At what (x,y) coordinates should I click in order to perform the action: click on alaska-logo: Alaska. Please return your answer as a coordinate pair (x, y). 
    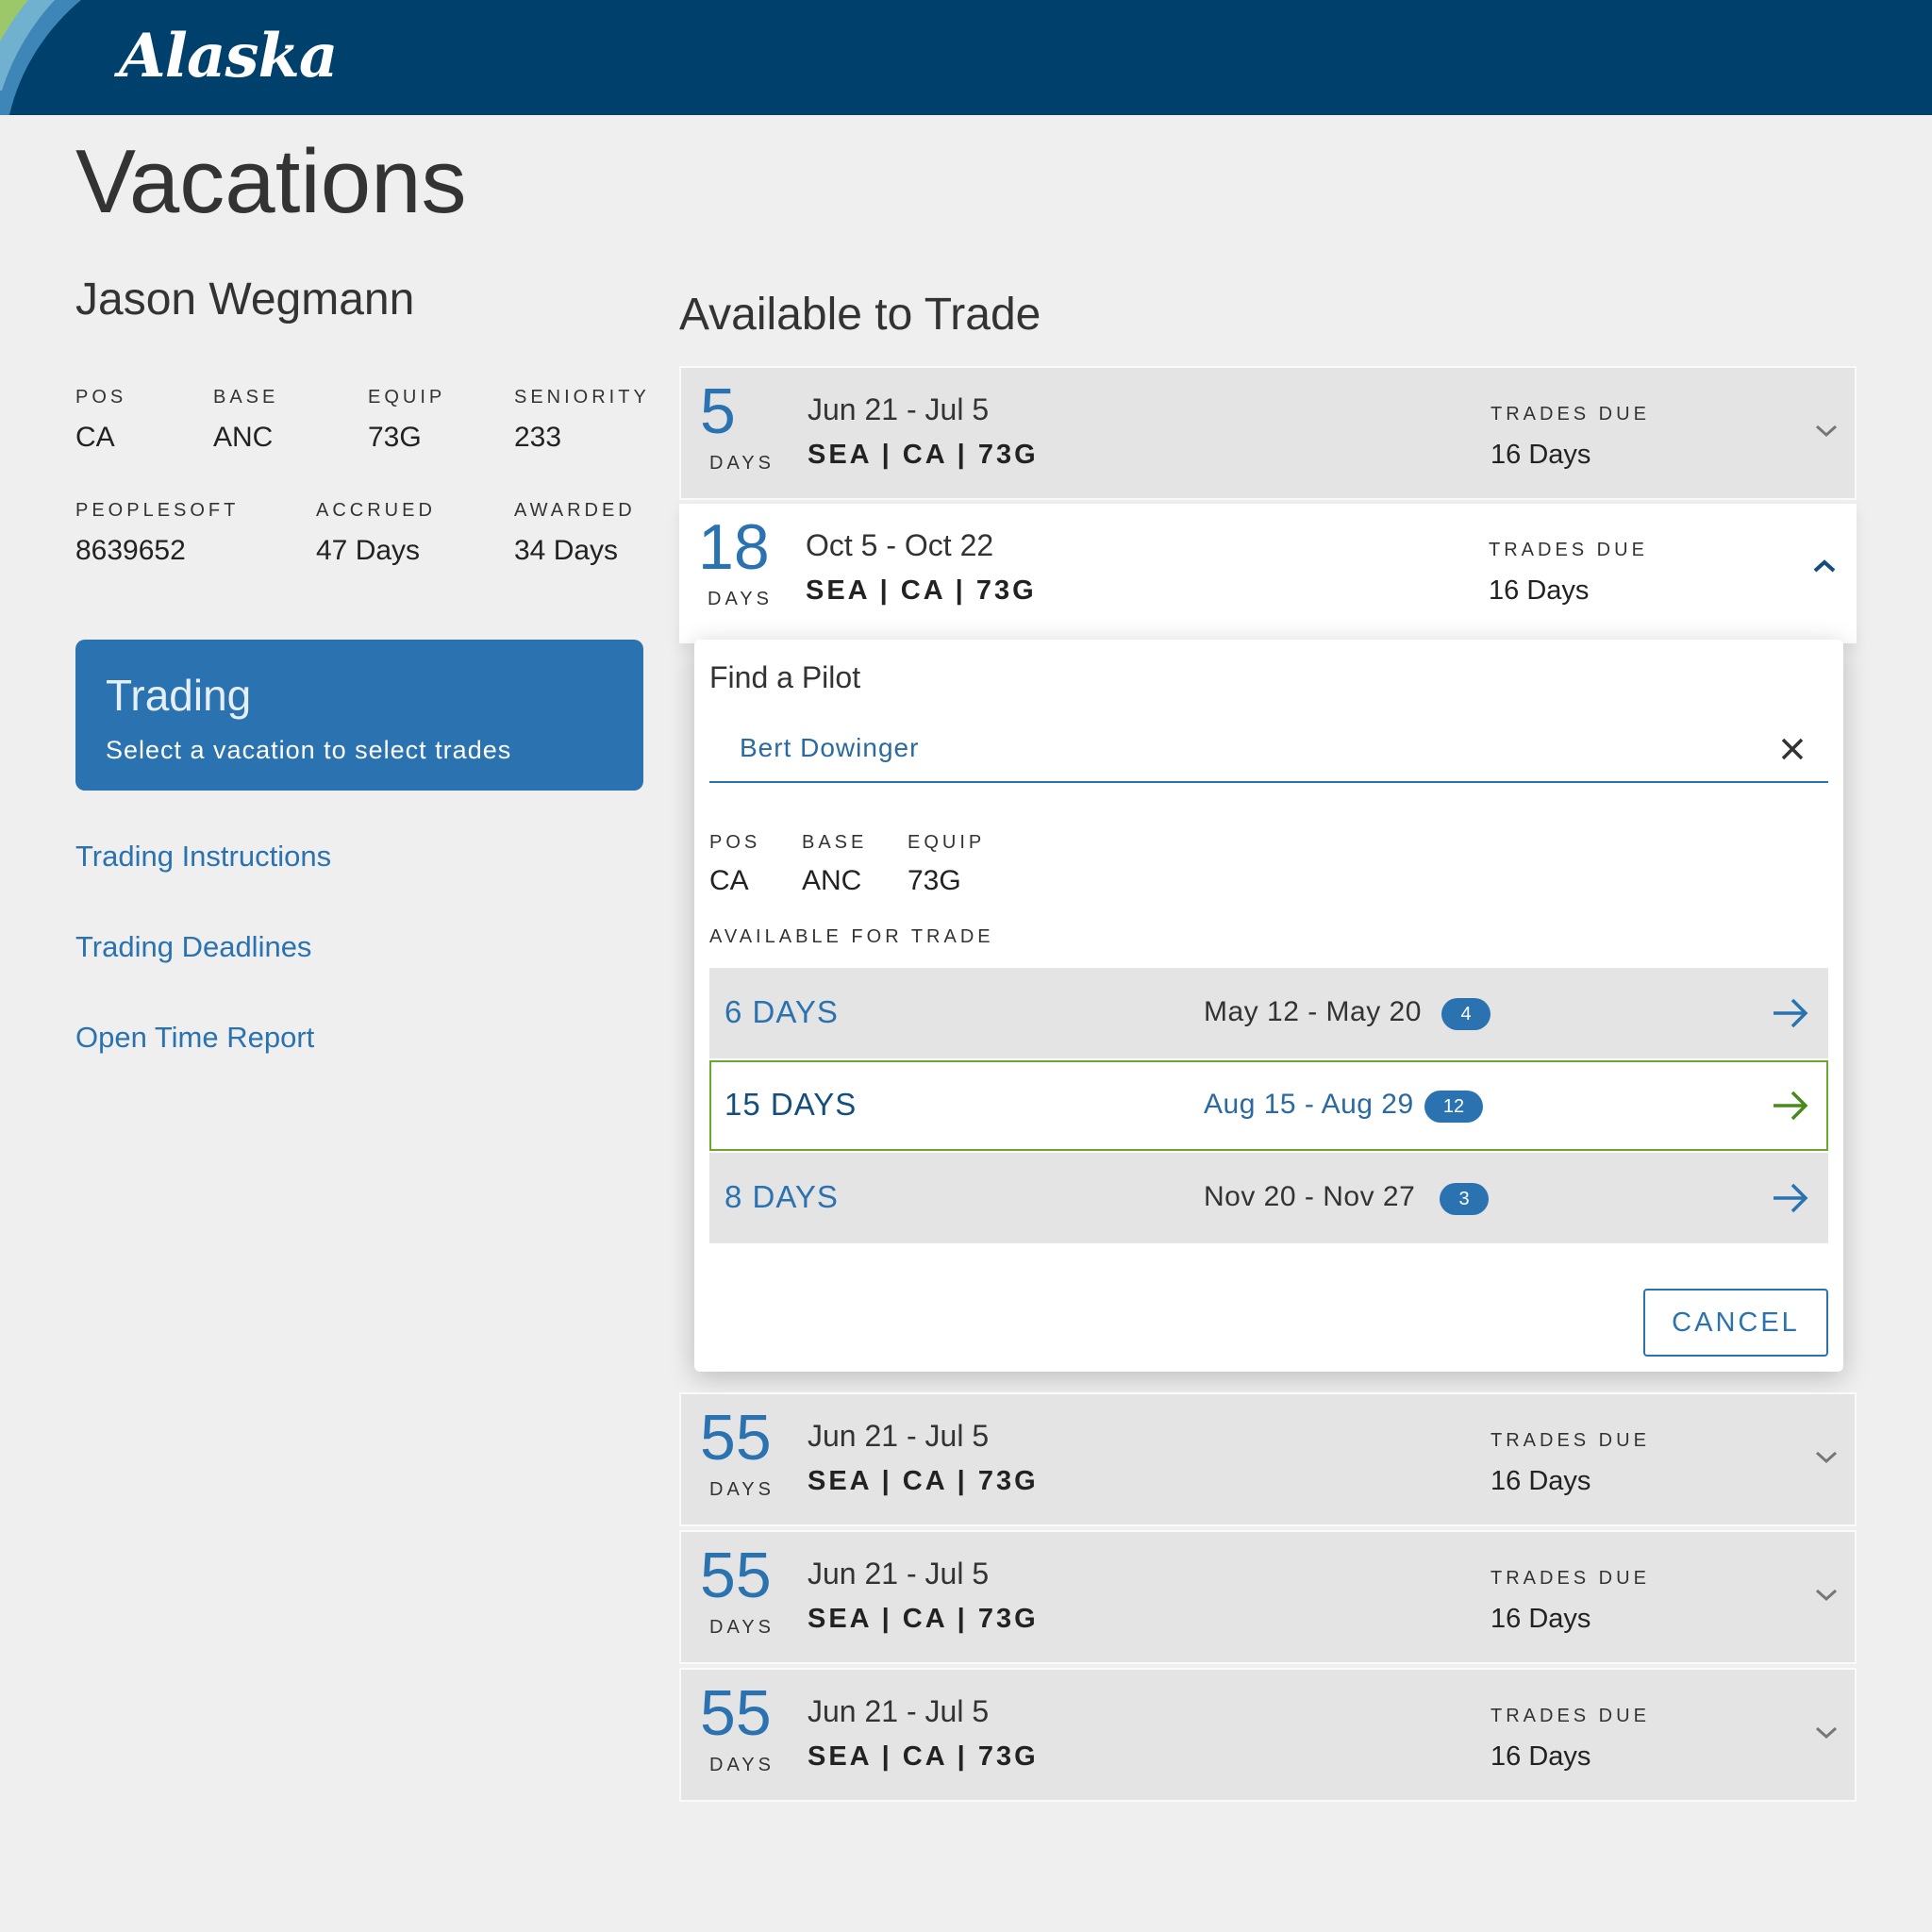
    Looking at the image, I should click on (228, 57).